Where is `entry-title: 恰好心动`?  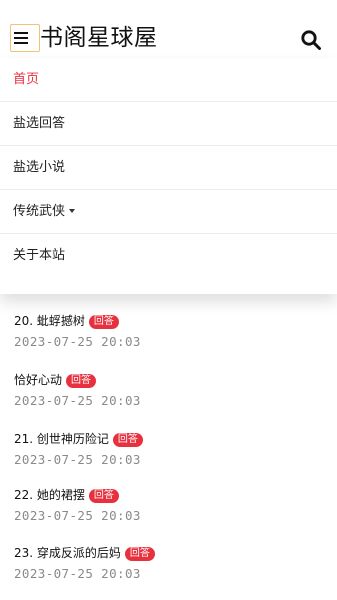
entry-title: 恰好心动 is located at coordinates (38, 380).